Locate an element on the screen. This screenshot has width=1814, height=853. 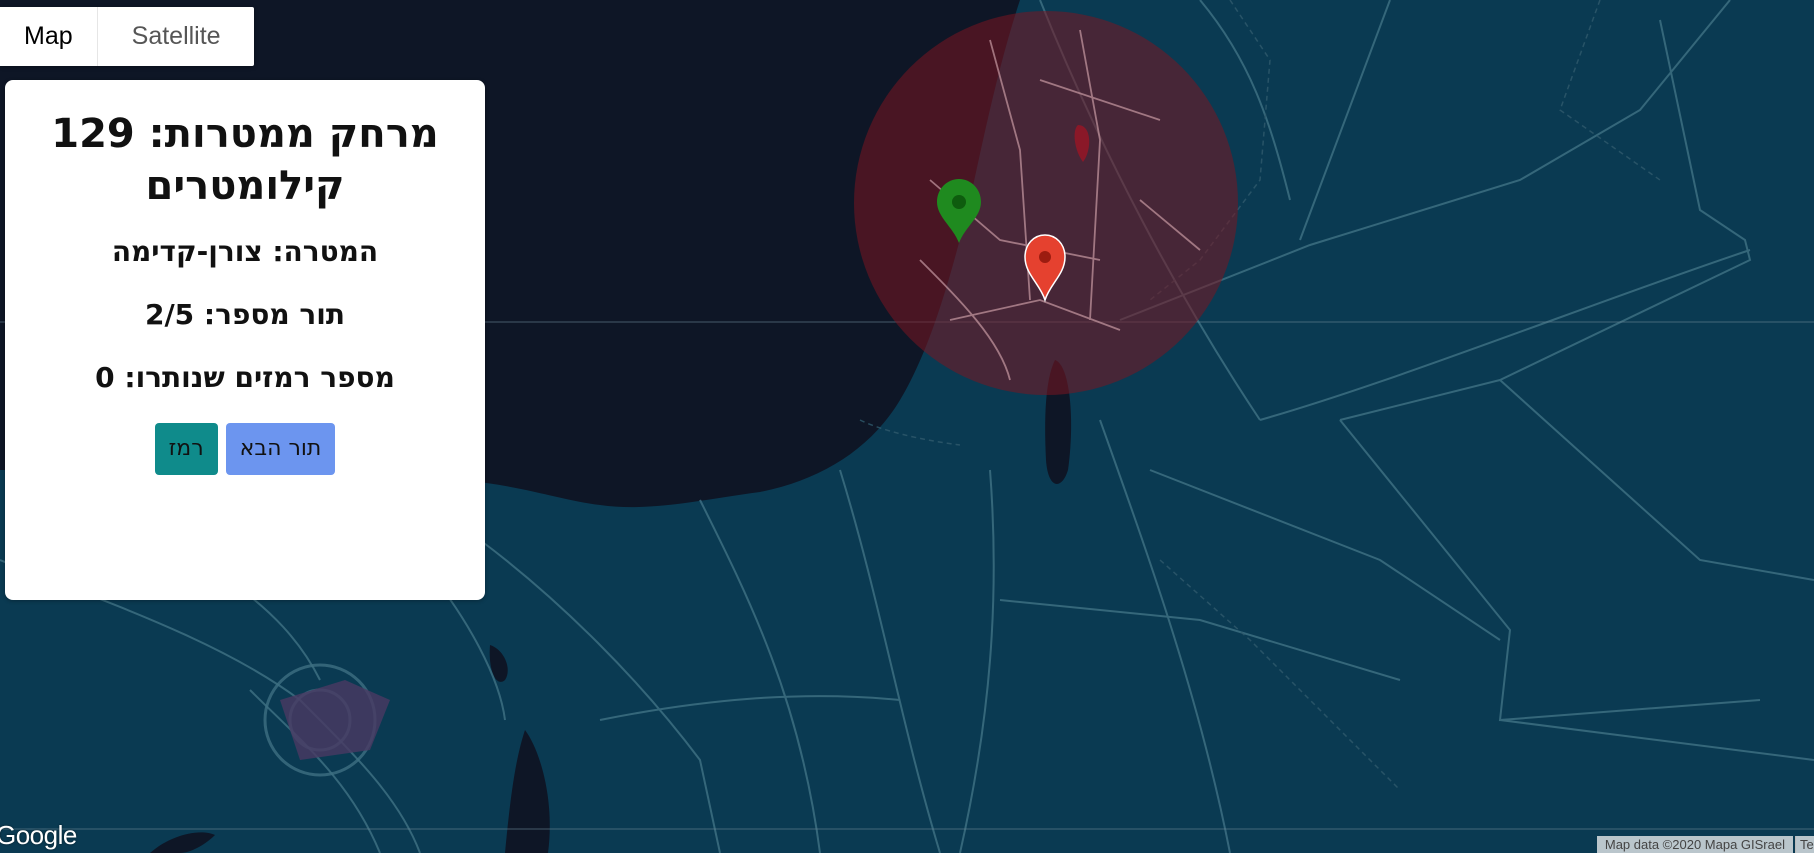
terms-link: Terms is located at coordinates (1804, 844).